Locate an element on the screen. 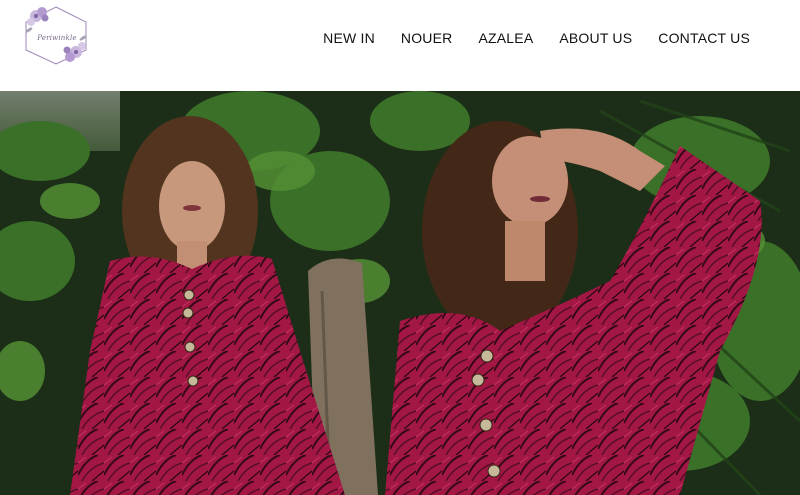  nav-item-new-in: NEW IN is located at coordinates (349, 38).